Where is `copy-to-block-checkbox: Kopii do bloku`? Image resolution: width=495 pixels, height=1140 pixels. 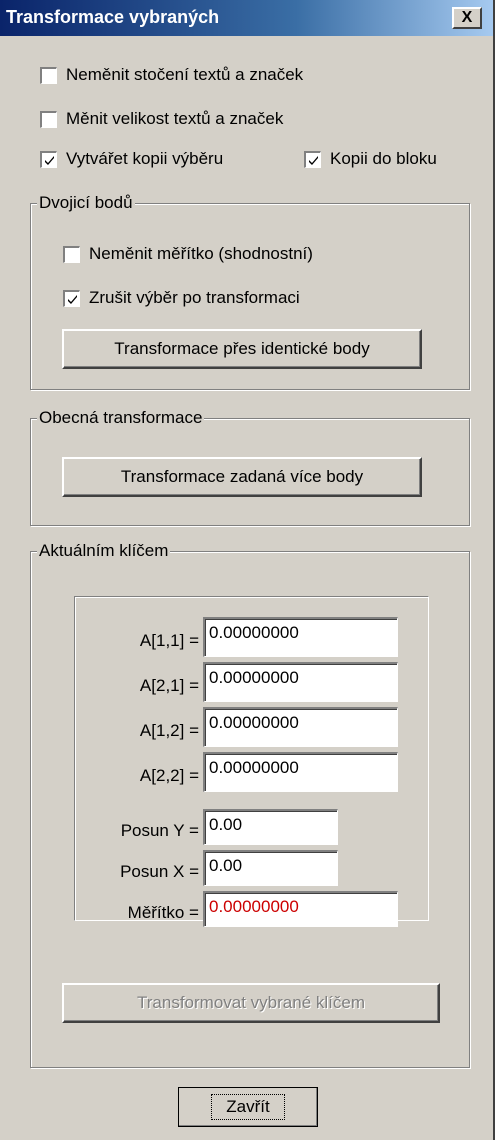
copy-to-block-checkbox: Kopii do bloku is located at coordinates (370, 159).